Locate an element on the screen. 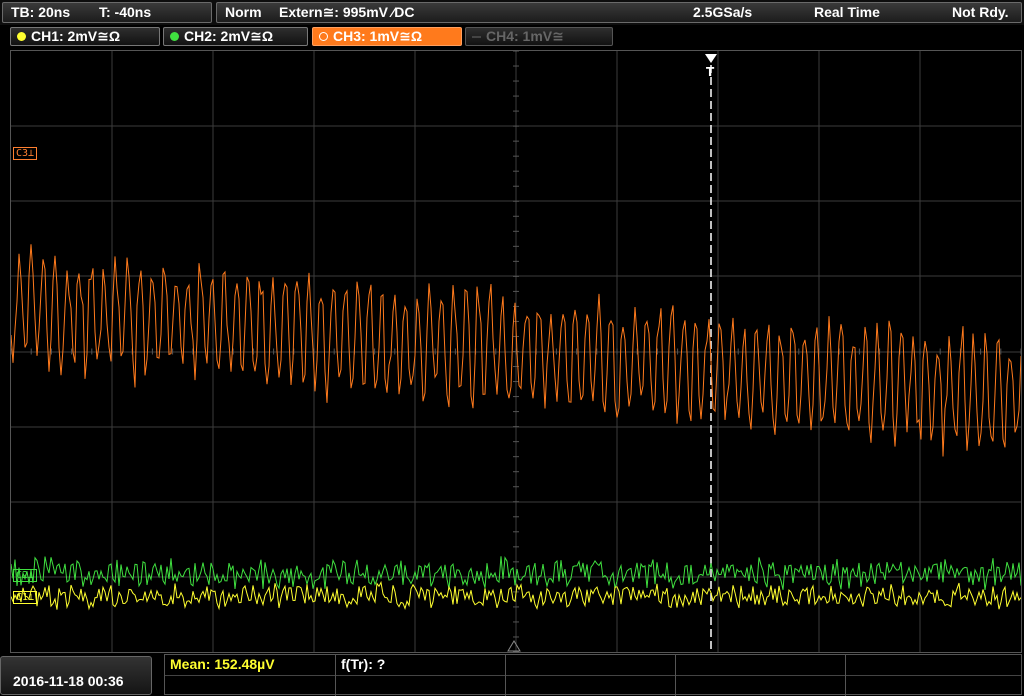  measurement-panel: Mean: 152.48µV f(Tr): ? is located at coordinates (593, 675).